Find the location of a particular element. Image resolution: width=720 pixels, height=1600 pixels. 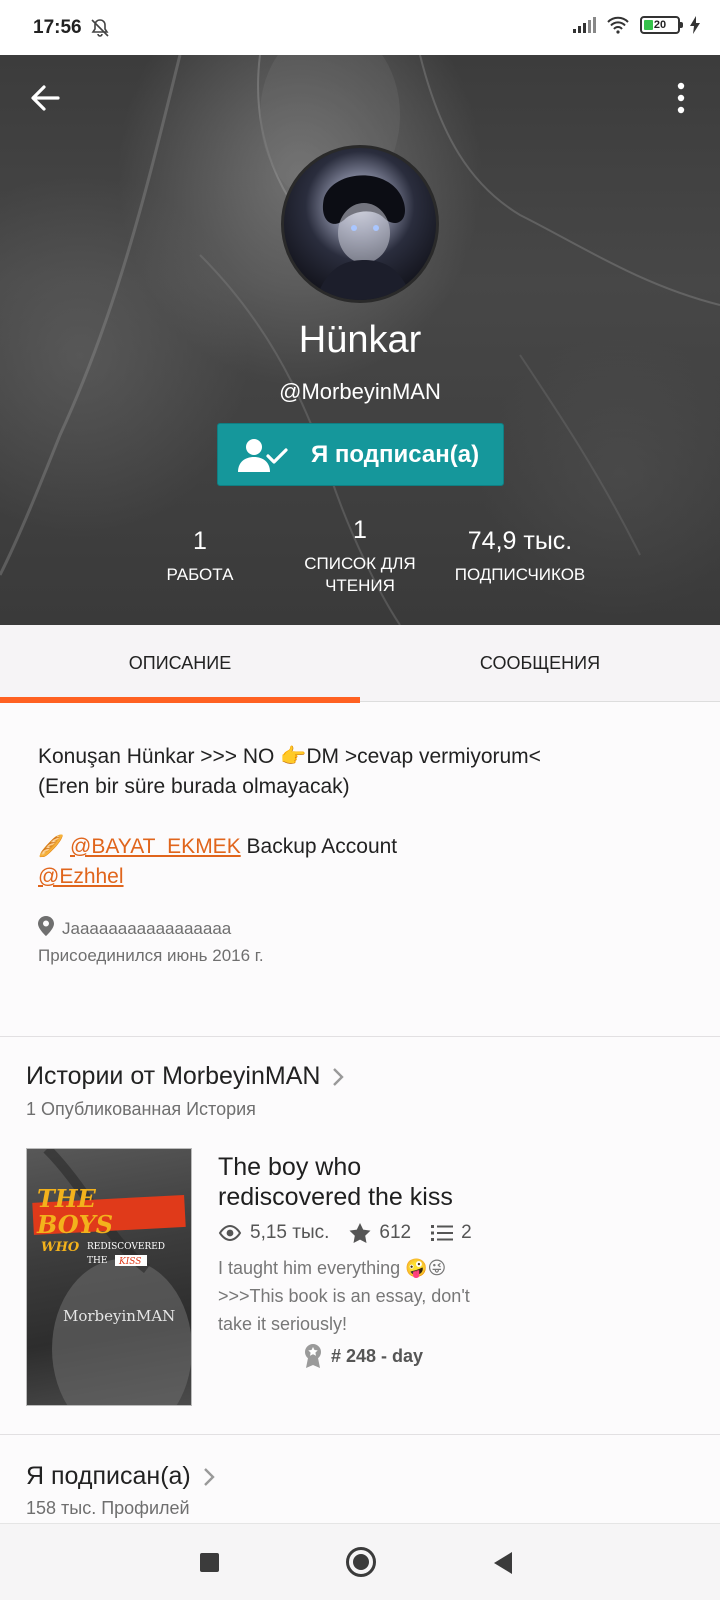

username: @MorbeyinMAN is located at coordinates (360, 391).